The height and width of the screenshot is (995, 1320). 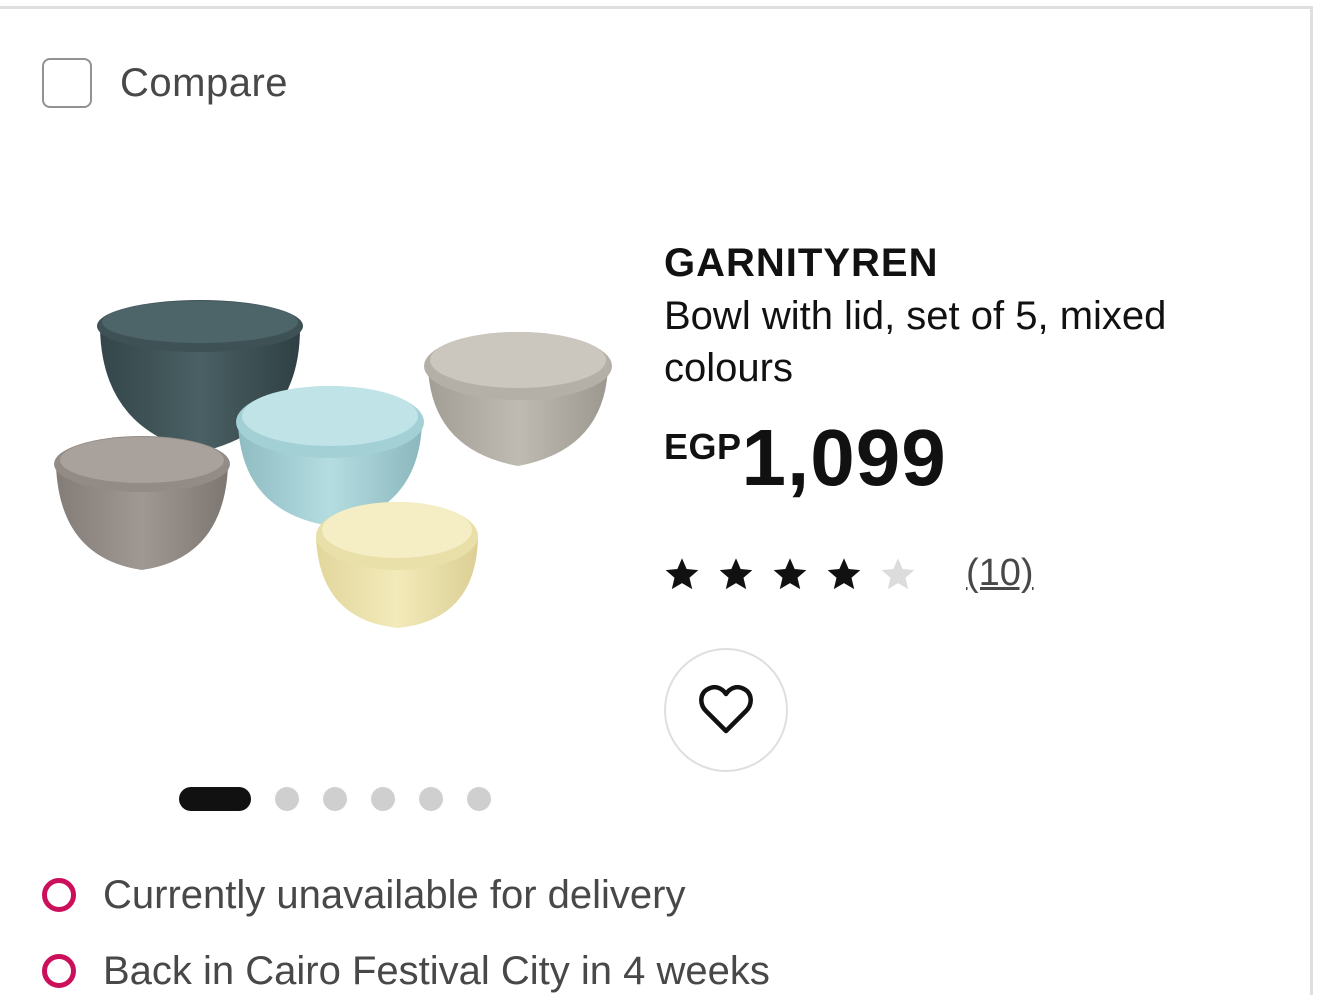 I want to click on price-amount: 1,099, so click(x=844, y=457).